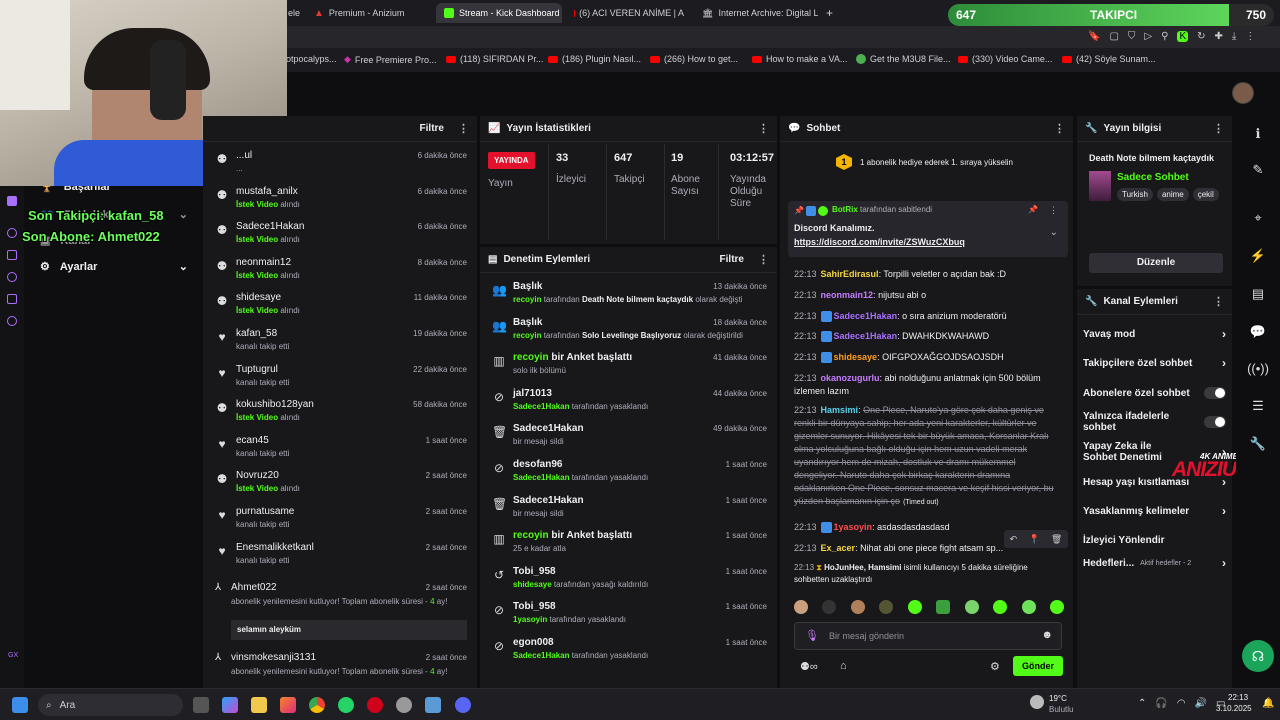 The height and width of the screenshot is (720, 1280). What do you see at coordinates (1047, 635) in the screenshot?
I see `emoji-icon: ☻` at bounding box center [1047, 635].